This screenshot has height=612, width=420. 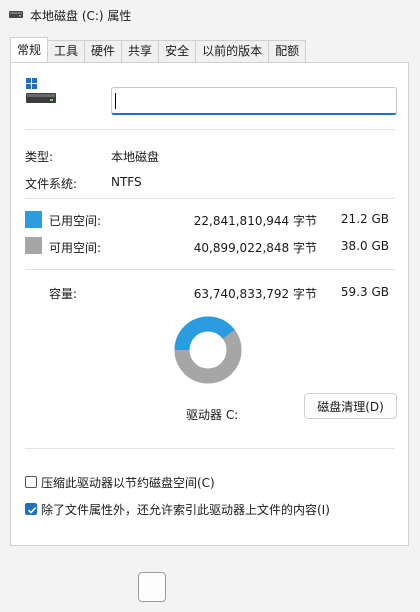 What do you see at coordinates (233, 51) in the screenshot?
I see `tab-previous-versions: 以前的版本` at bounding box center [233, 51].